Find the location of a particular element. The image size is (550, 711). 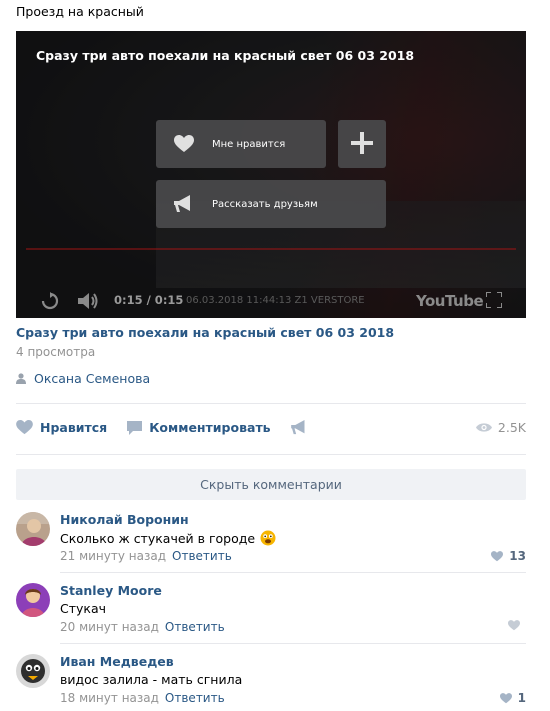

comment-like-button: 13 is located at coordinates (508, 556).